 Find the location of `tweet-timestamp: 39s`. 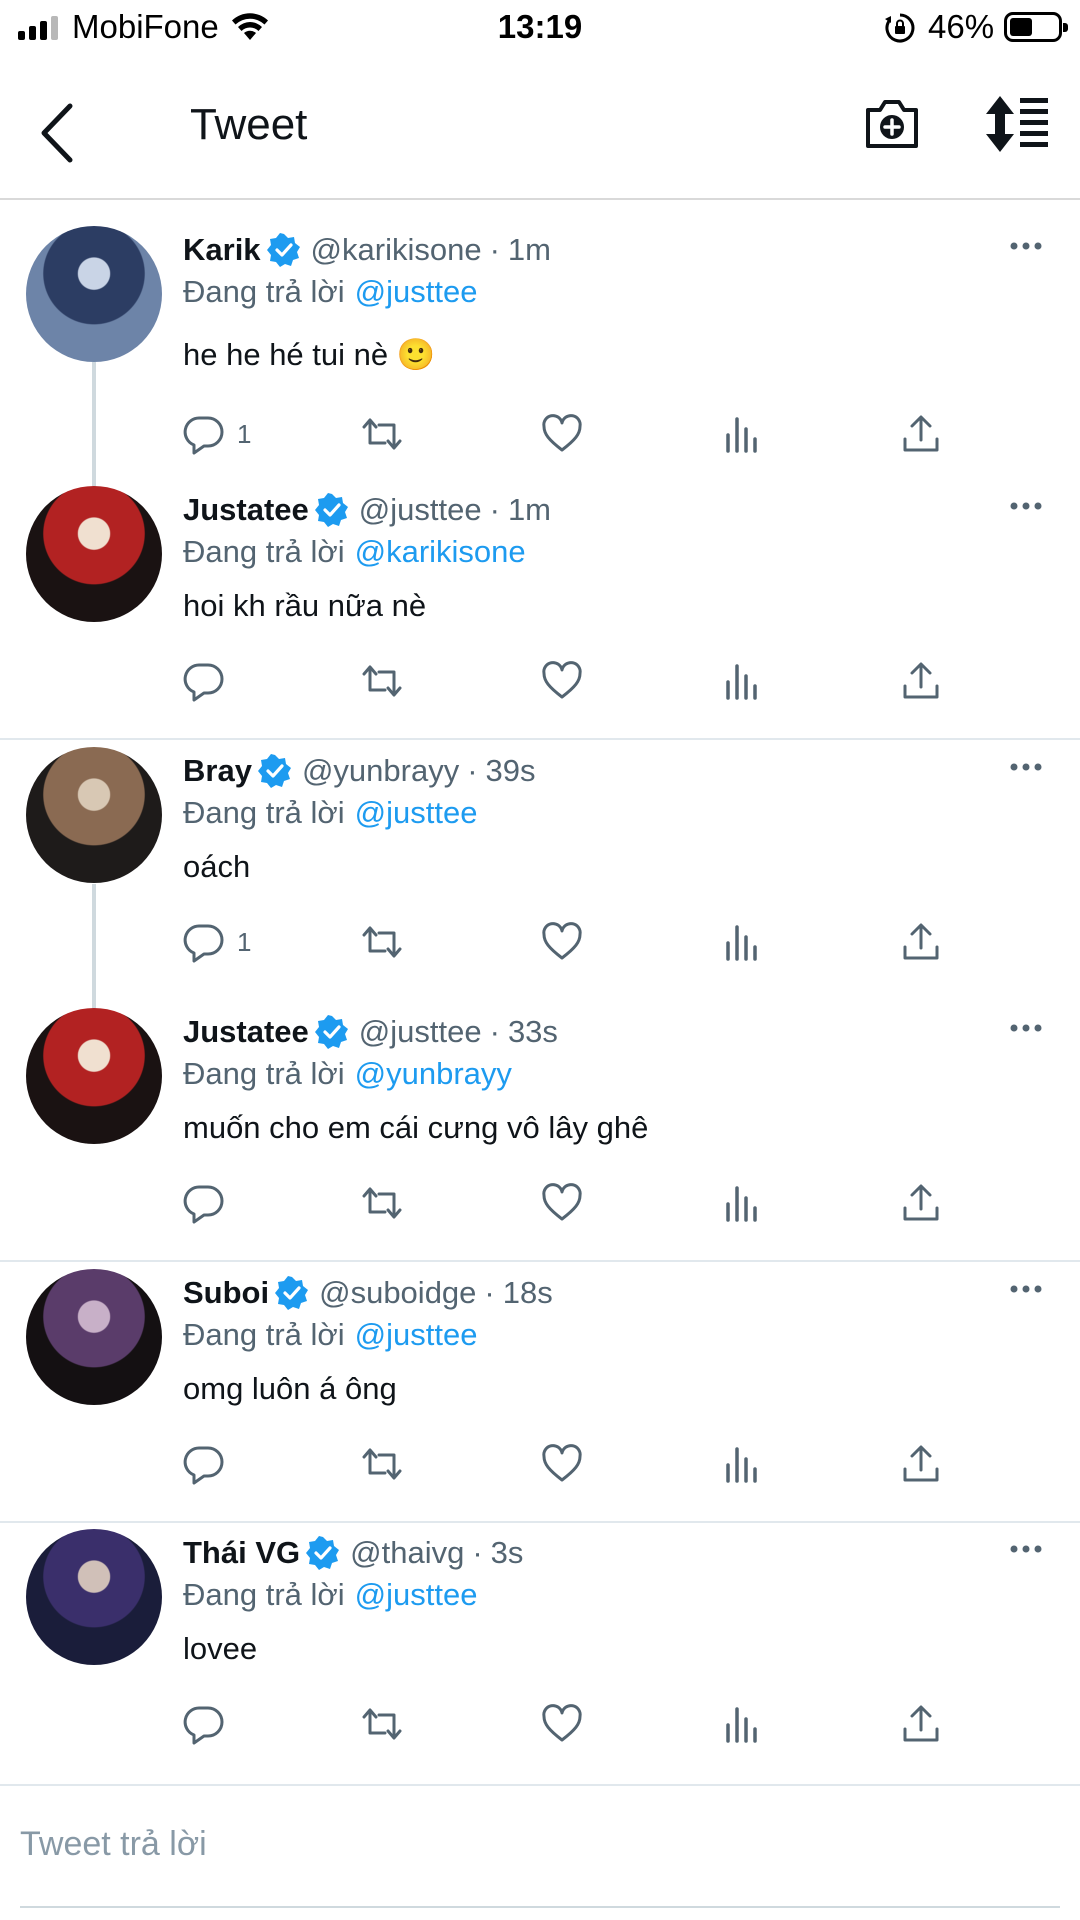

tweet-timestamp: 39s is located at coordinates (511, 771).